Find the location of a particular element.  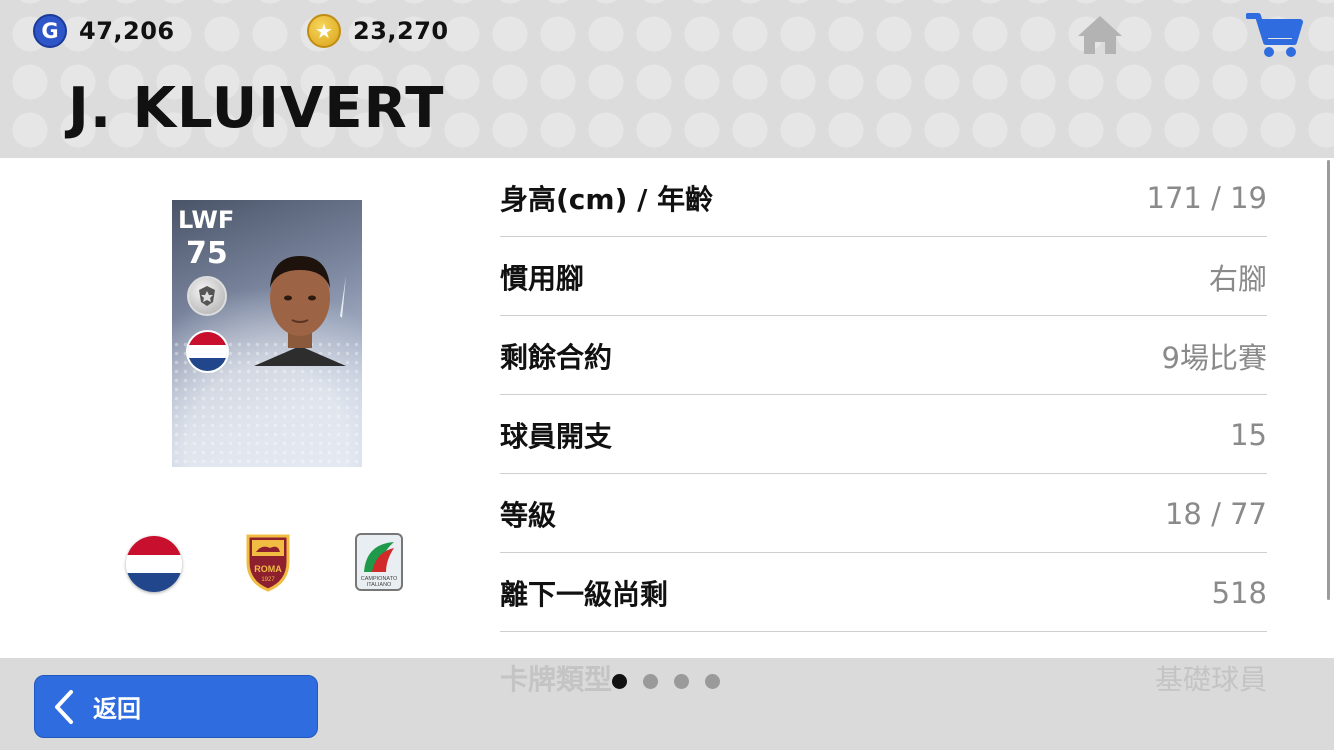

league-logo-icon: CAMPIONATO ITALIANO is located at coordinates (379, 562).